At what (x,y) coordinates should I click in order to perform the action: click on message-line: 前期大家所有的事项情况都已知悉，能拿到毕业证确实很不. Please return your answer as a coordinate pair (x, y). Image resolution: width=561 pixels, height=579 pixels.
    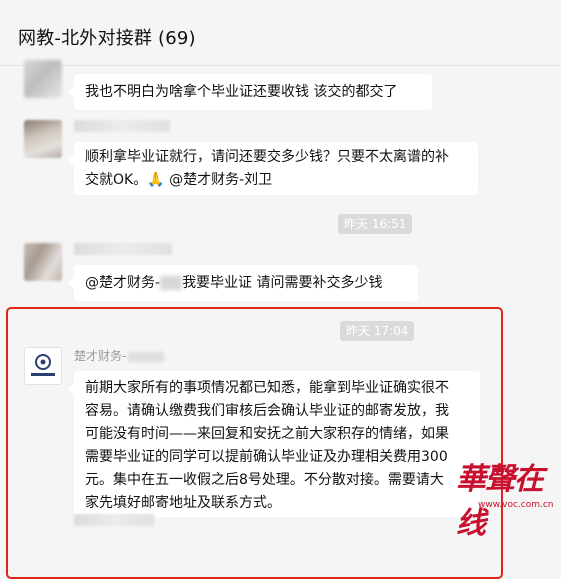
    Looking at the image, I should click on (267, 388).